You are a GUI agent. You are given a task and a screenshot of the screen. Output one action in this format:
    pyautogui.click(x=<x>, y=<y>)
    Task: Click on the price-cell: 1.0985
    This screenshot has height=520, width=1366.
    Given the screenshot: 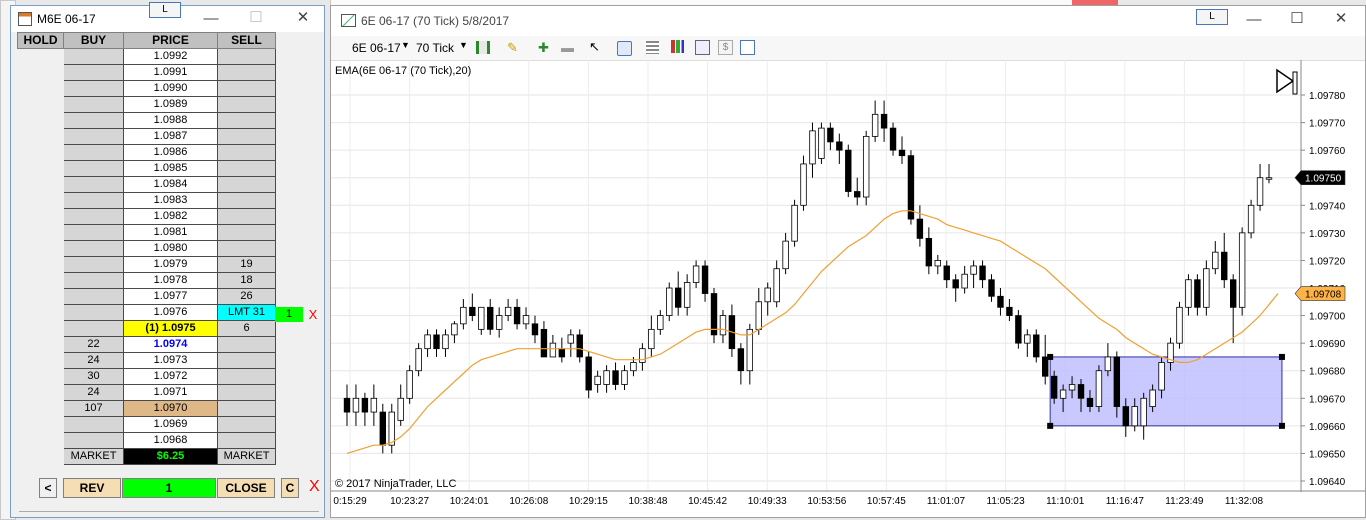 What is the action you would take?
    pyautogui.click(x=170, y=168)
    